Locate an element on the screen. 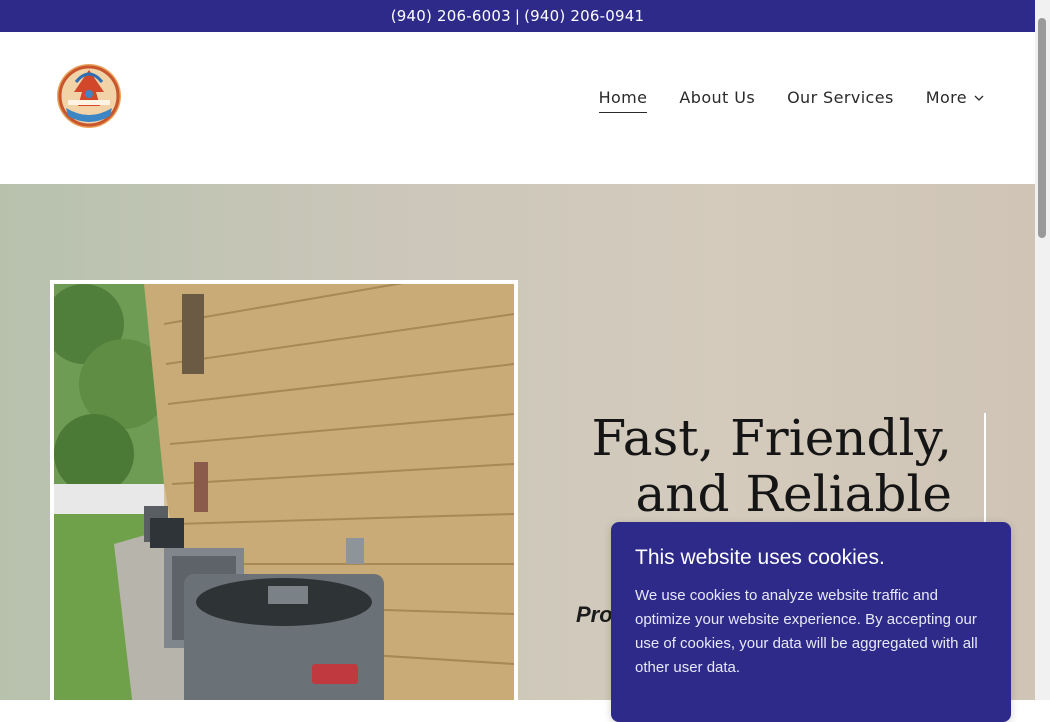 The height and width of the screenshot is (722, 1050). hero-headline-line-1: Fast, Friendly, is located at coordinates (771, 438).